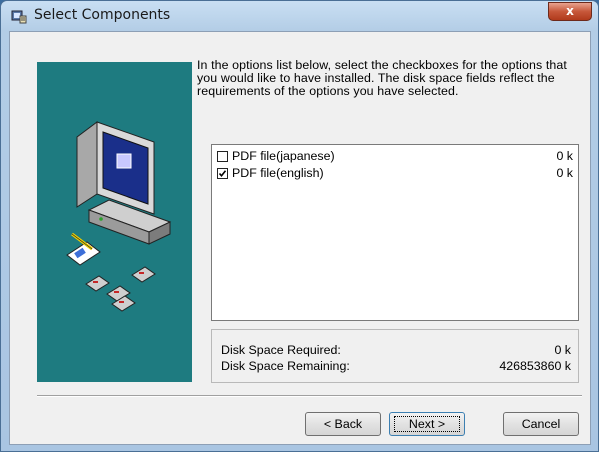 This screenshot has width=599, height=452. What do you see at coordinates (281, 350) in the screenshot?
I see `disk-space-required-label: Disk Space Required:` at bounding box center [281, 350].